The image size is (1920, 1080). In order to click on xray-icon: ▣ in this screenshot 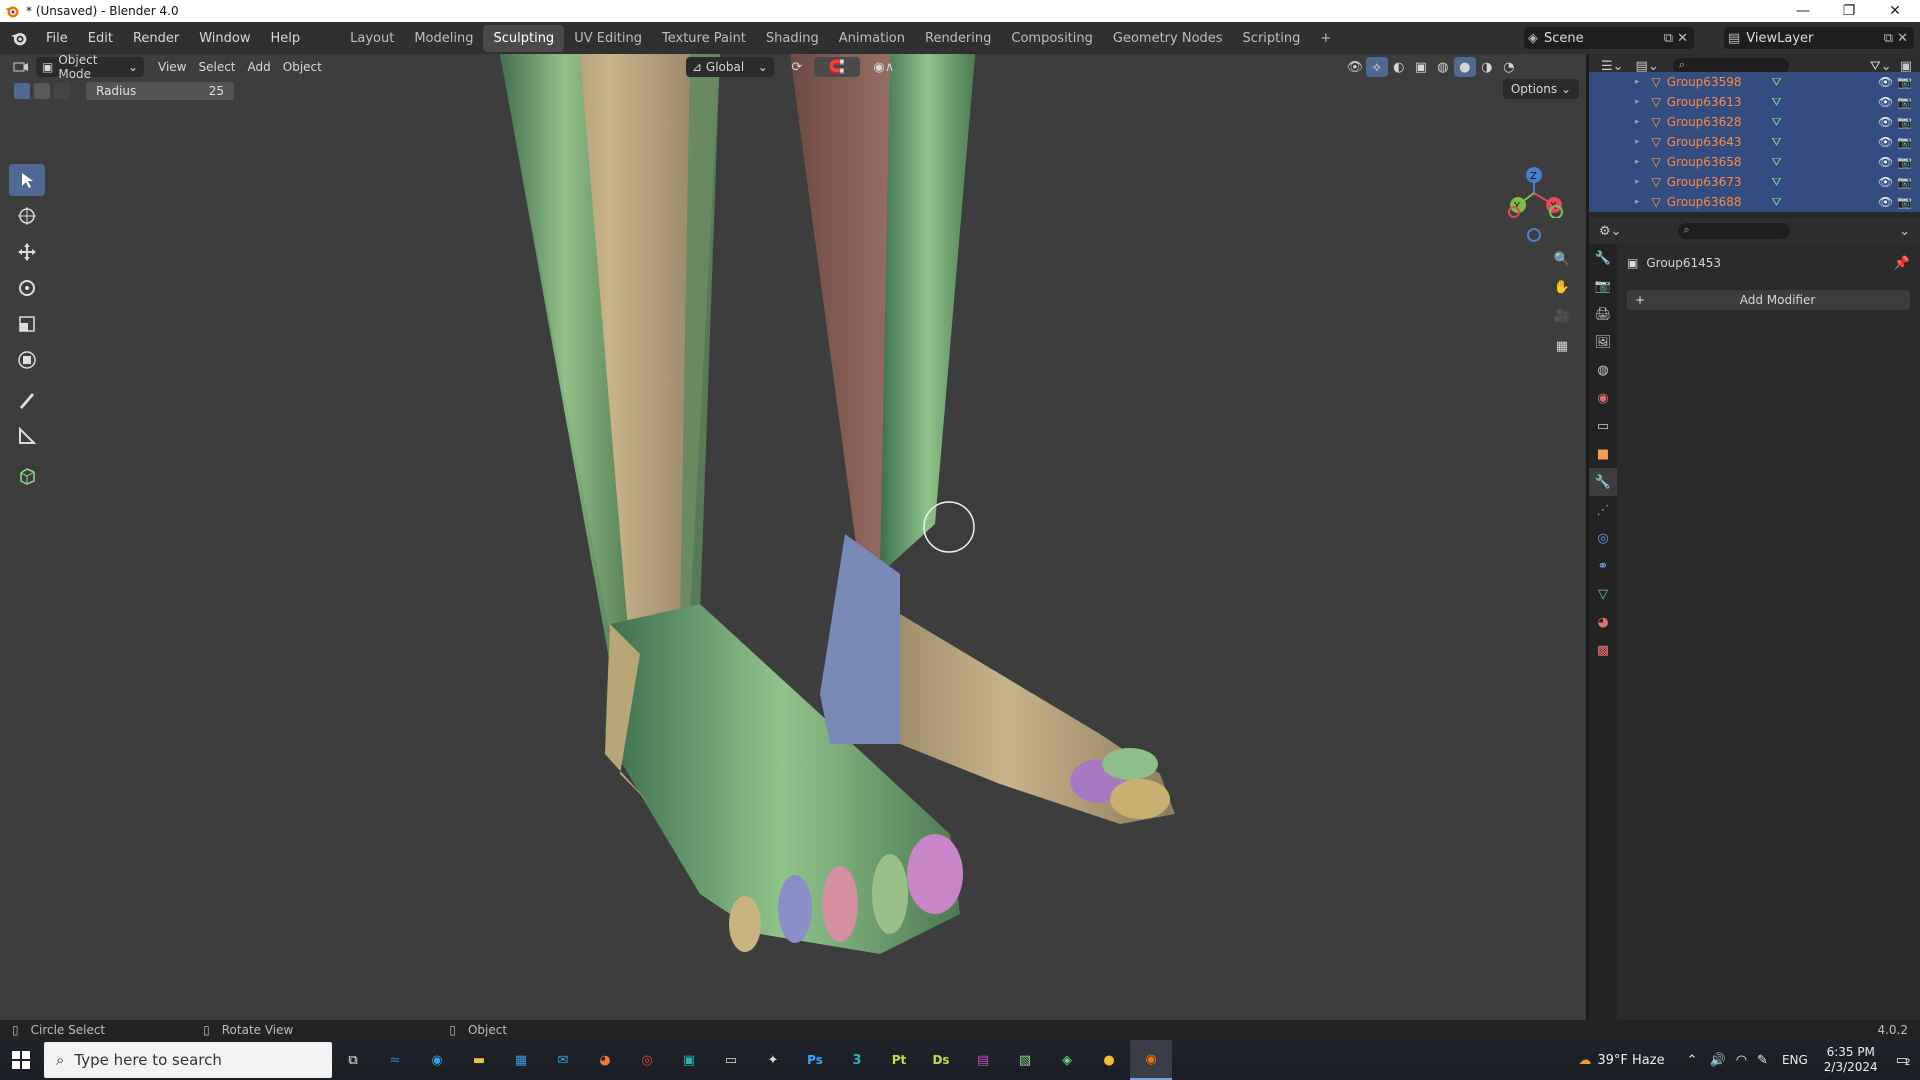, I will do `click(1421, 67)`.